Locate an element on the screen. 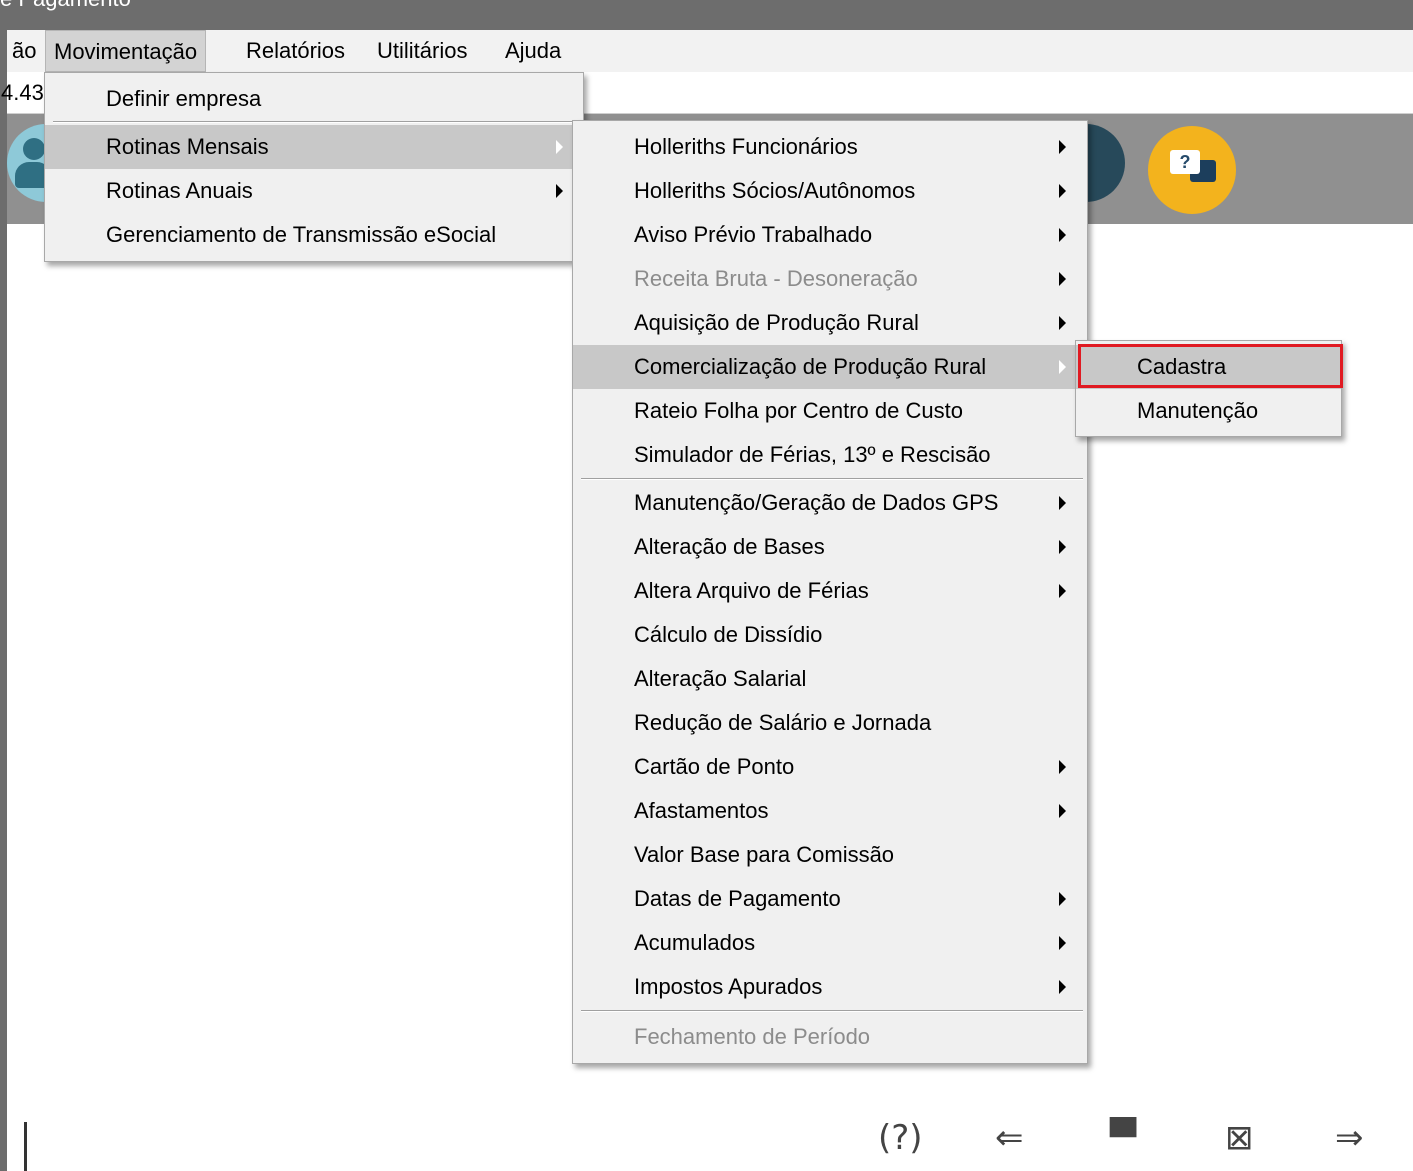 This screenshot has height=1171, width=1413. menu-item-datas-pagamento: Datas de Pagamento is located at coordinates (830, 899).